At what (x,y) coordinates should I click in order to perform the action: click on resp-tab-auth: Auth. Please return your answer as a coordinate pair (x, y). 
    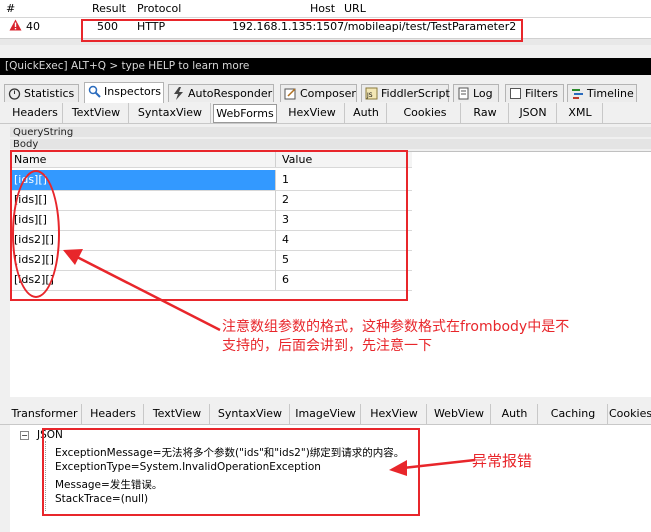
    Looking at the image, I should click on (515, 414).